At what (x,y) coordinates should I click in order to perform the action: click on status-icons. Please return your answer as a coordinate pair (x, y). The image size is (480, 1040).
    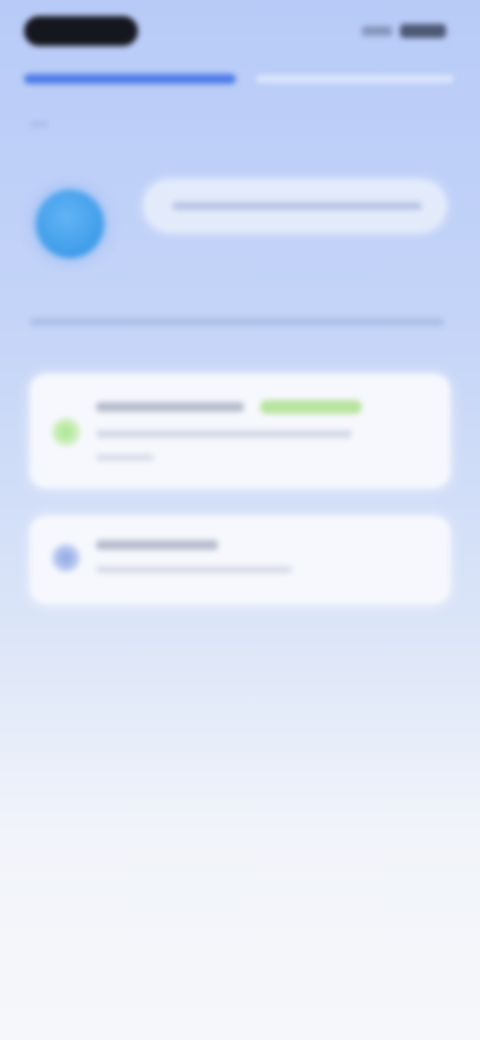
    Looking at the image, I should click on (404, 31).